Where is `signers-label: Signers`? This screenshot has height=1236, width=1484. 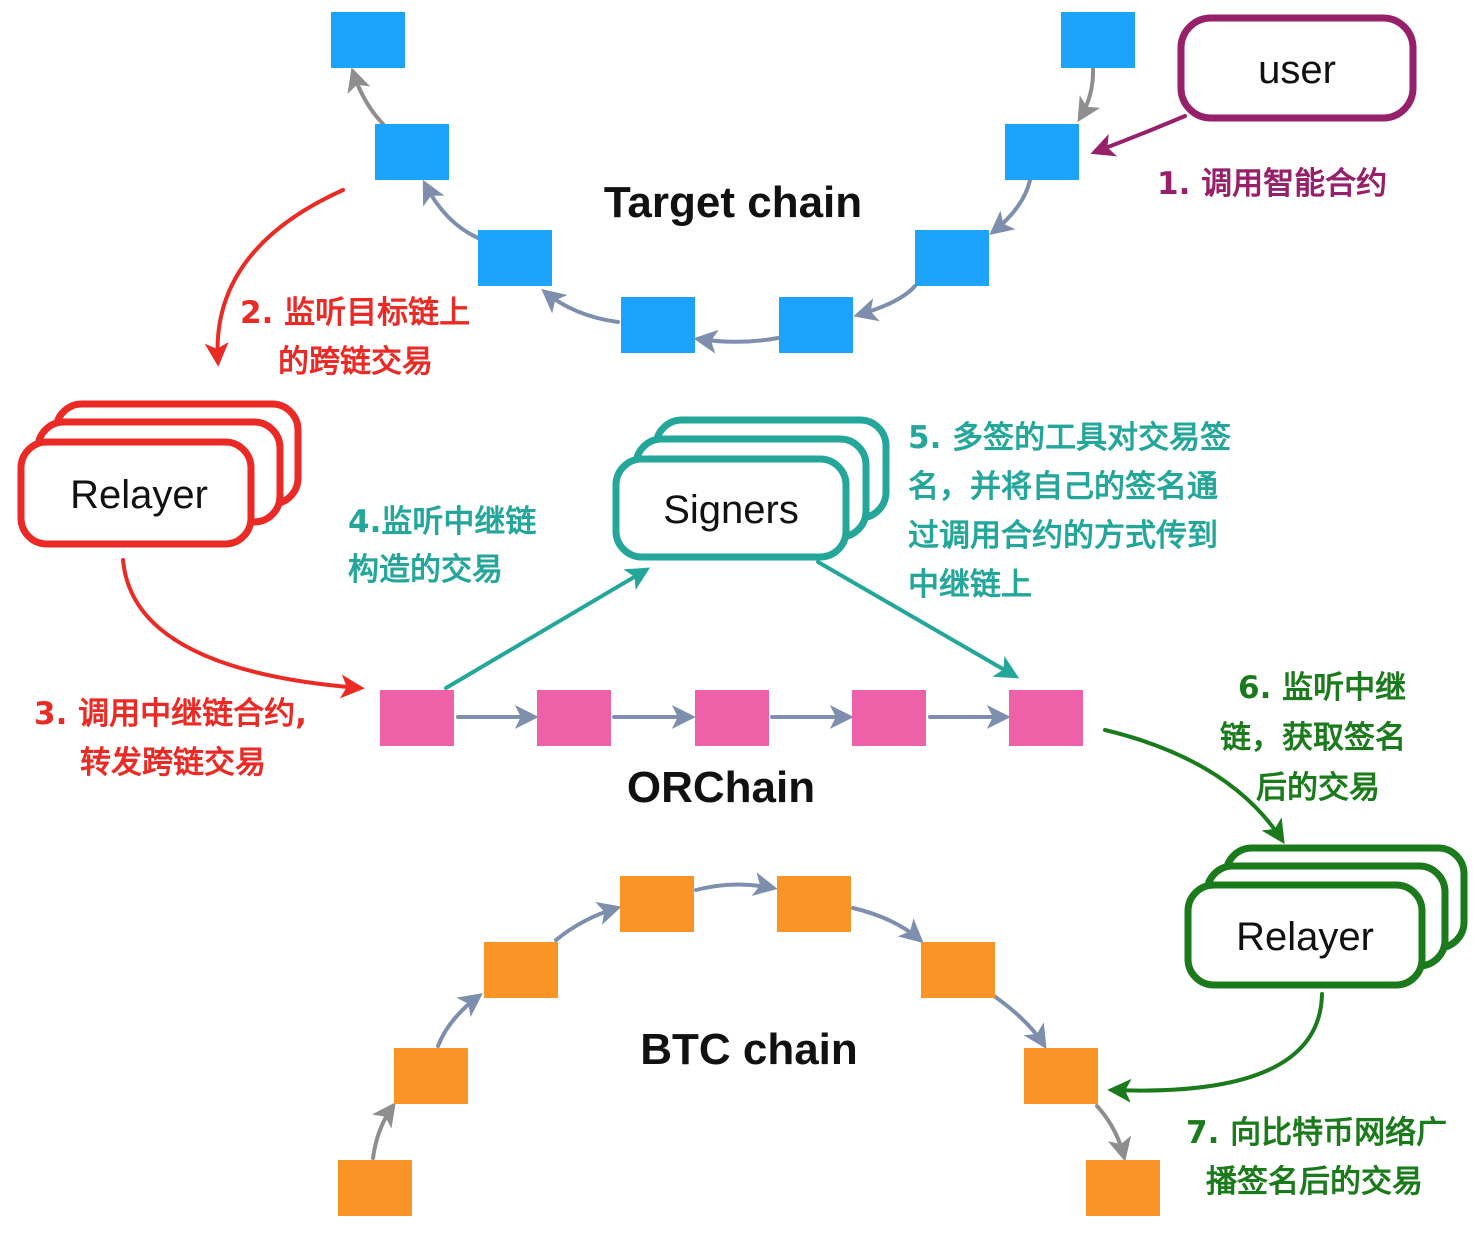
signers-label: Signers is located at coordinates (731, 510).